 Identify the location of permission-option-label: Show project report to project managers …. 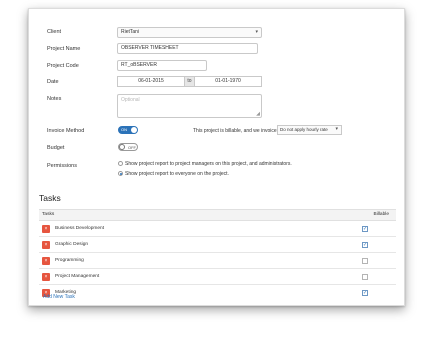
(208, 164).